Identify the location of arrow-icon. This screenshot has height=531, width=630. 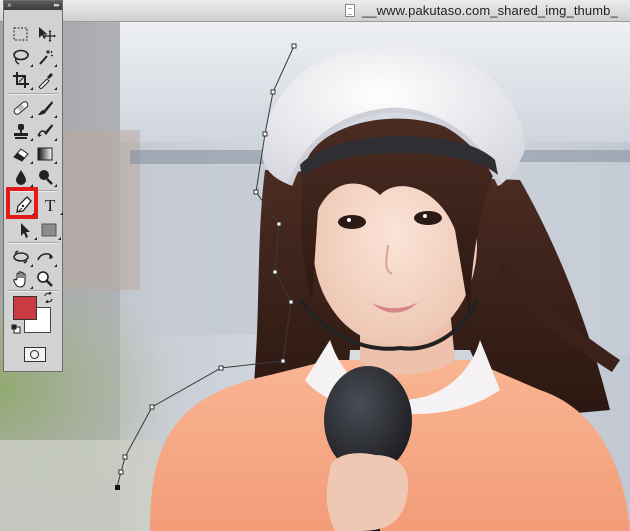
(25, 230).